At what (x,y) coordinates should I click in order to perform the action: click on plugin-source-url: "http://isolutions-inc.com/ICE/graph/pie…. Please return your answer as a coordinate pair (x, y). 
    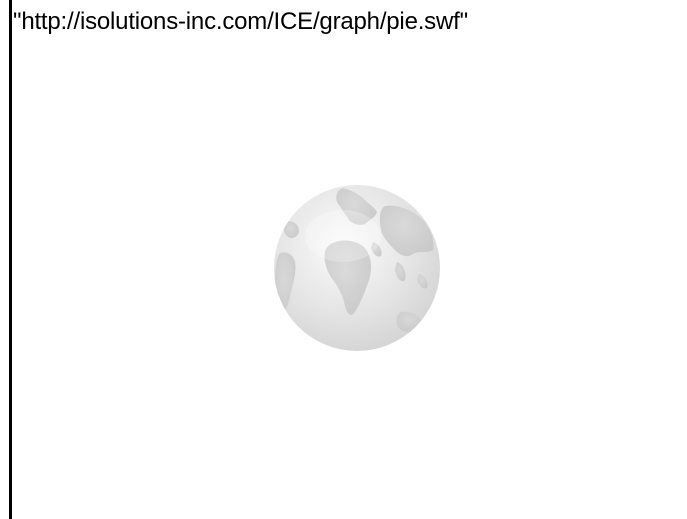
    Looking at the image, I should click on (240, 21).